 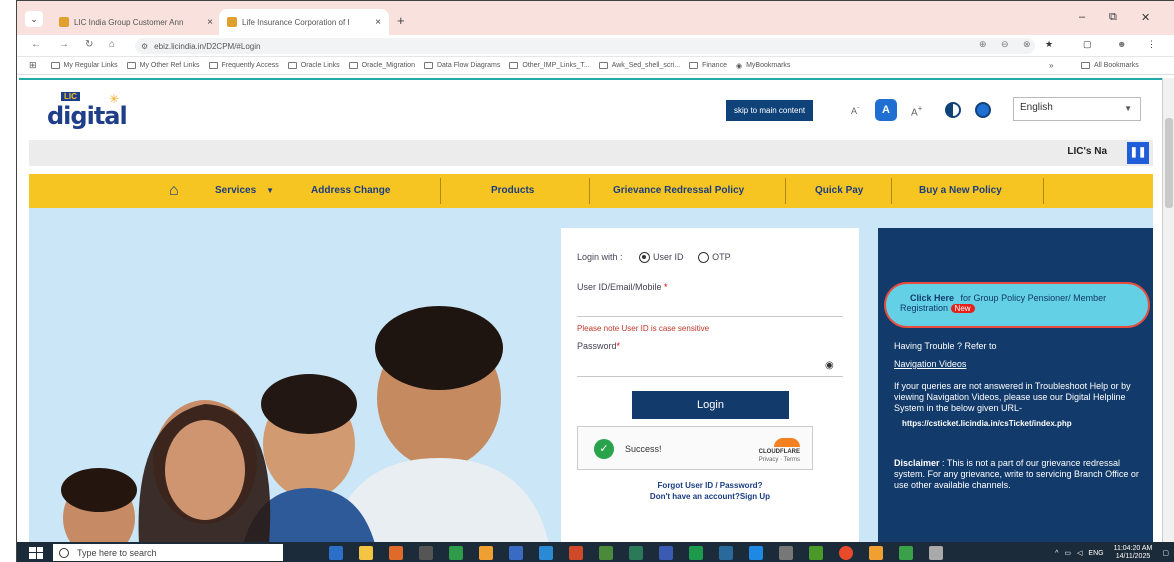 I want to click on nav-quick-pay: Quick Pay, so click(x=839, y=191).